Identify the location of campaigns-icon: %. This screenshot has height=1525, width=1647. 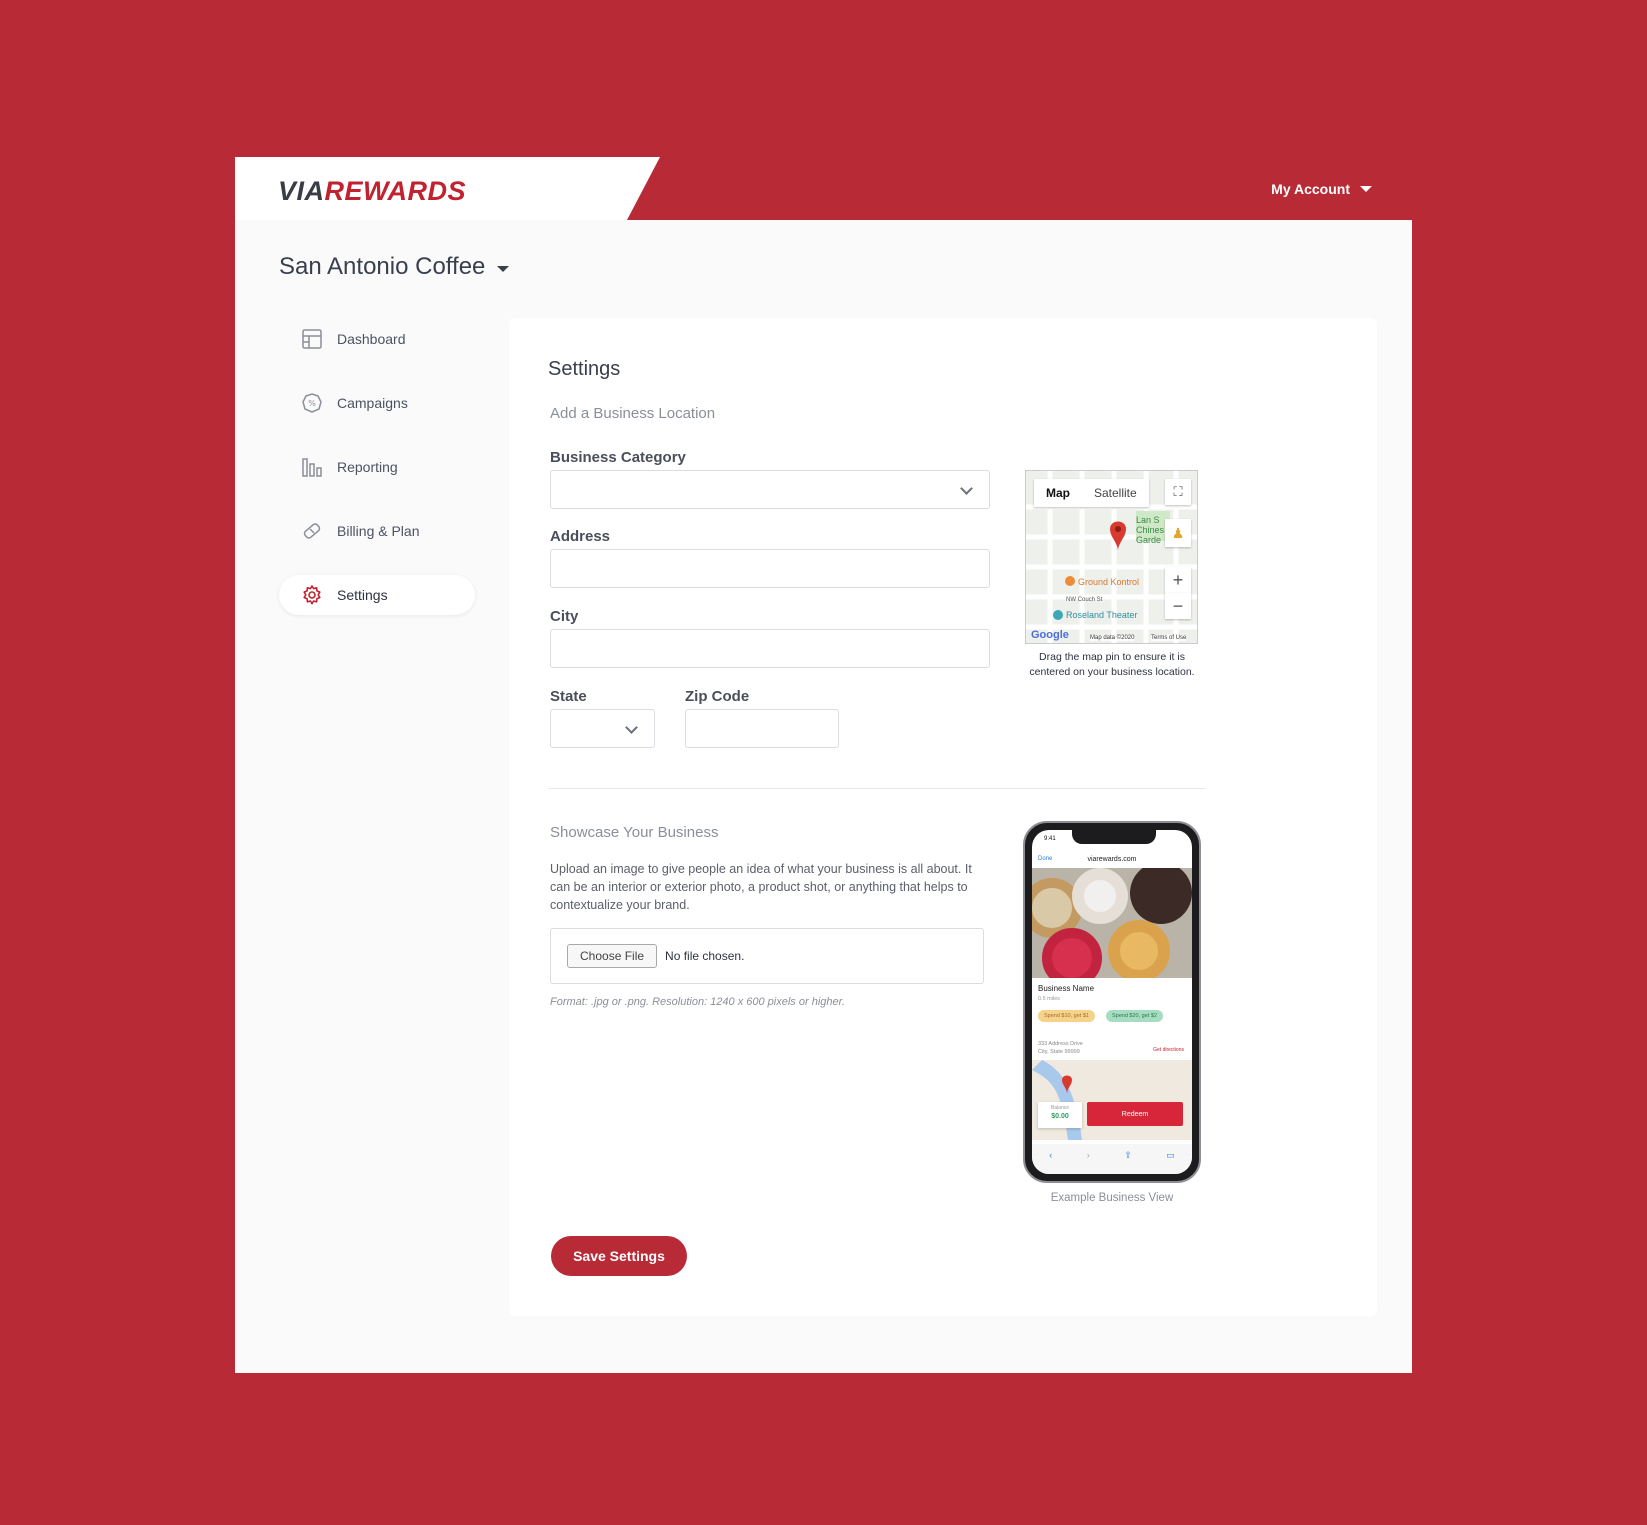
(312, 403).